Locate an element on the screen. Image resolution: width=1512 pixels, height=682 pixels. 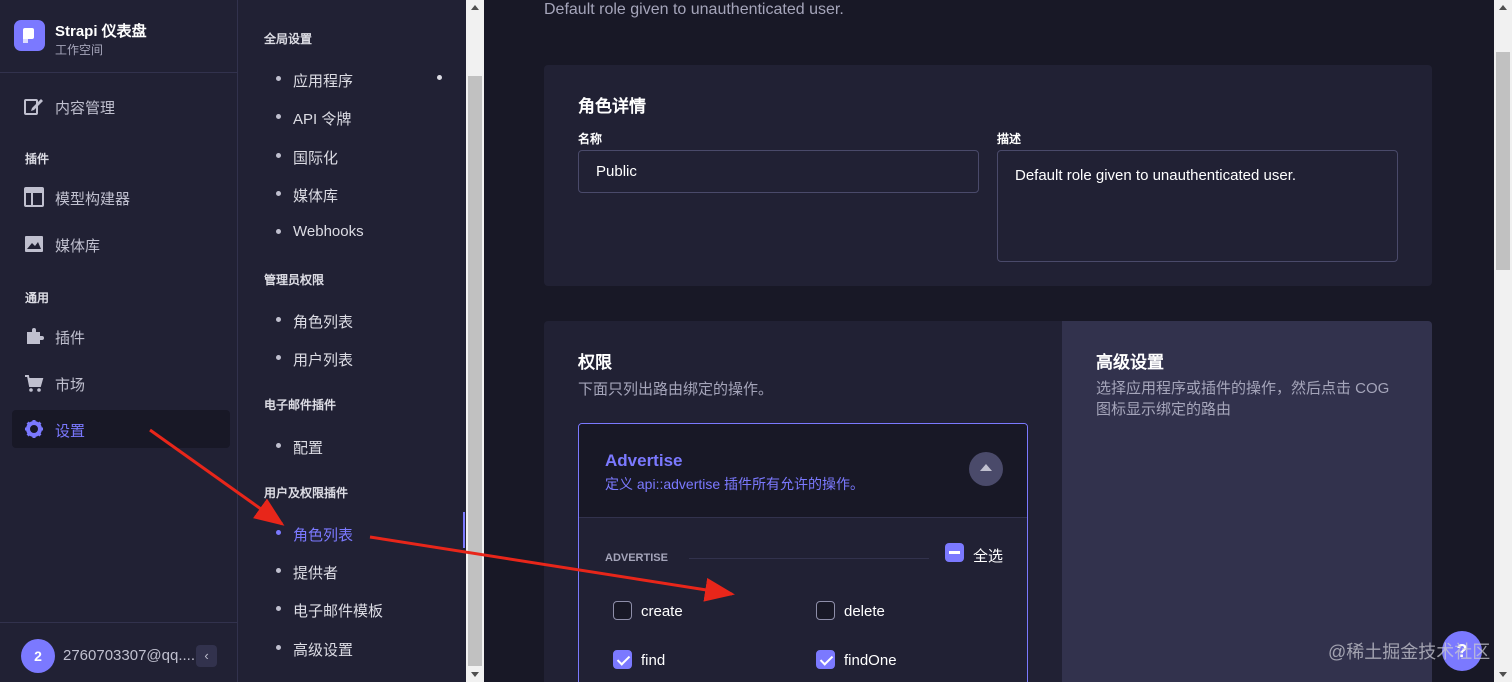
subnav-label: API 令牌 is located at coordinates (322, 119).